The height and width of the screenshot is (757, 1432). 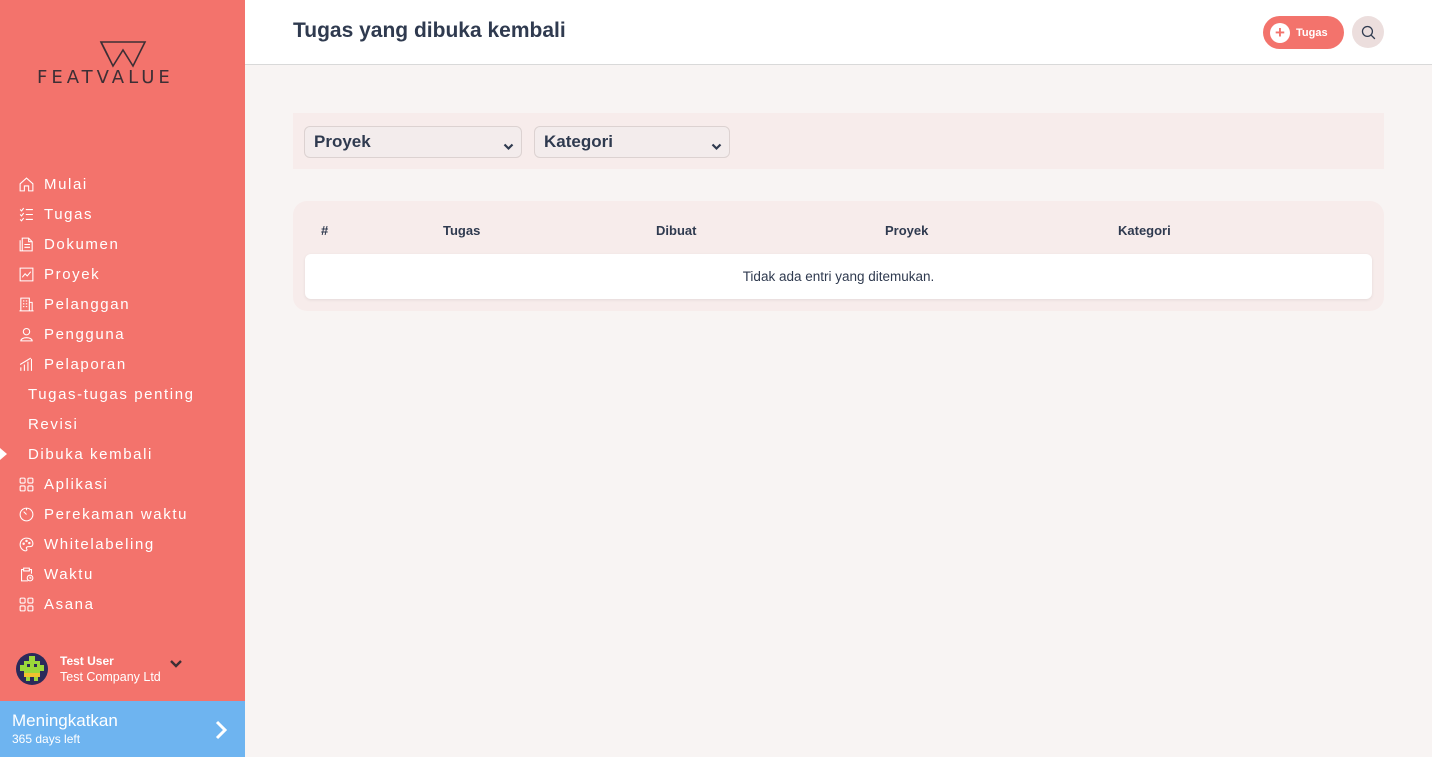 What do you see at coordinates (65, 720) in the screenshot?
I see `upgrade-title: Meningkatkan` at bounding box center [65, 720].